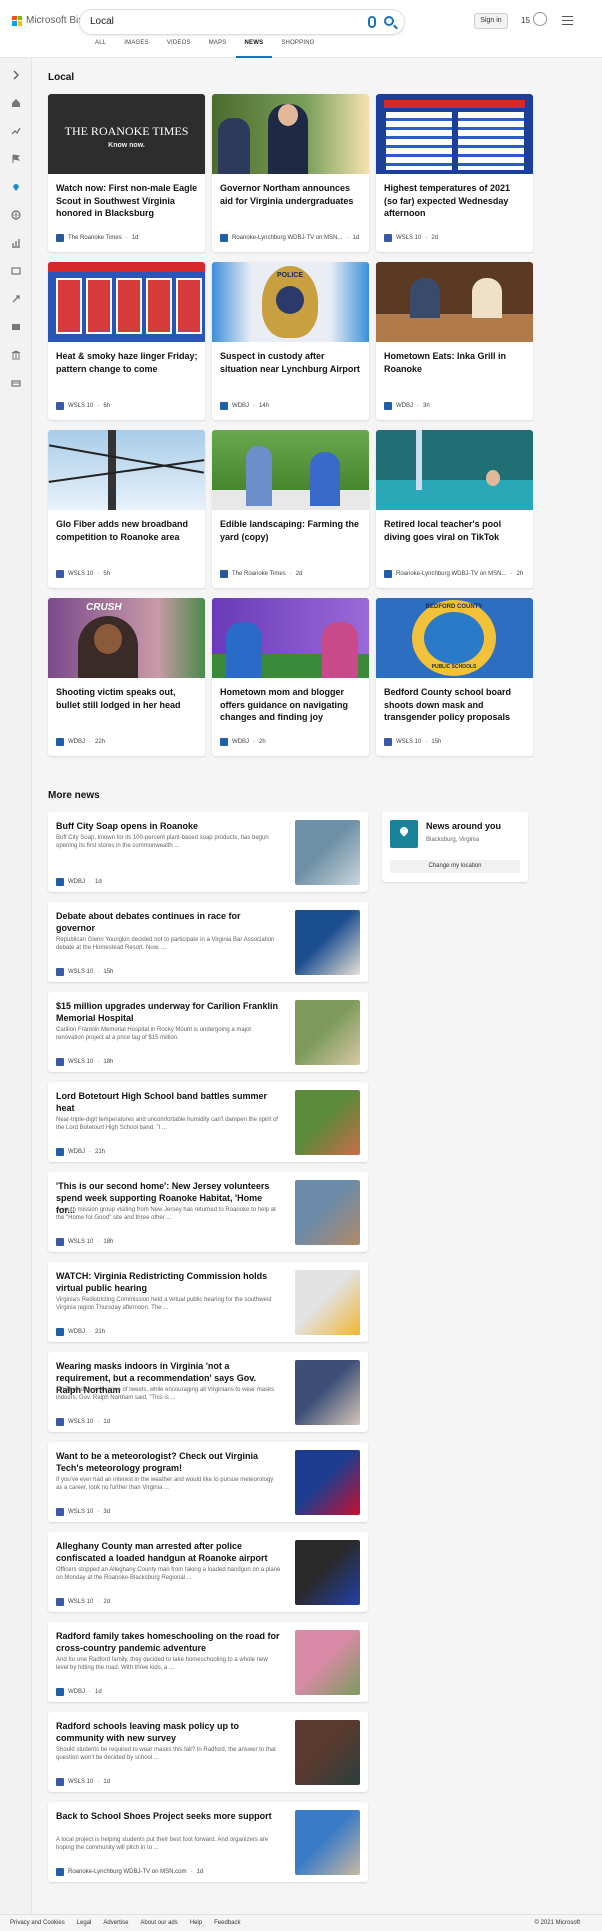 This screenshot has height=1931, width=602. I want to click on money-icon, so click(16, 383).